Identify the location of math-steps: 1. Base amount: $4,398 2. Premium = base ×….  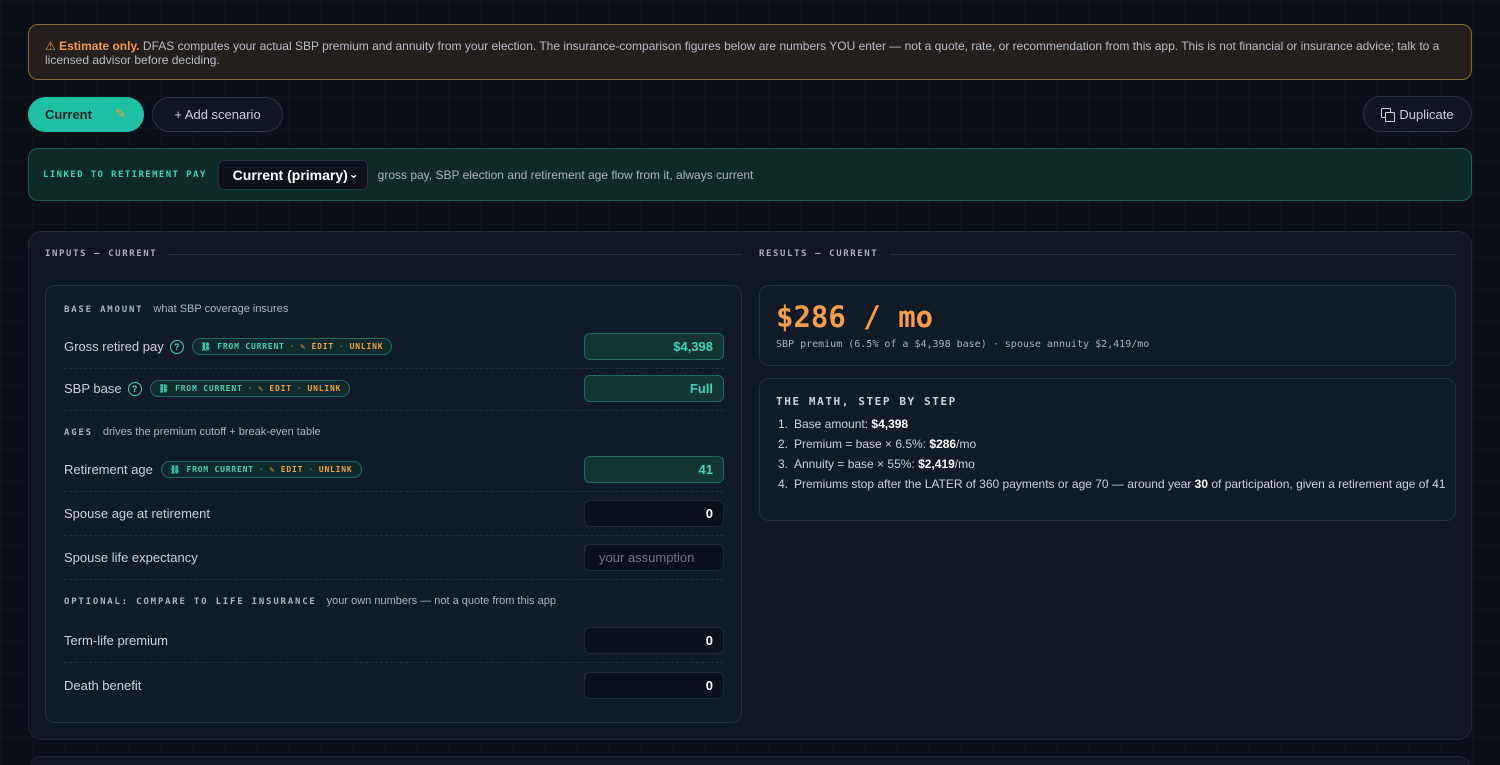
(1111, 457).